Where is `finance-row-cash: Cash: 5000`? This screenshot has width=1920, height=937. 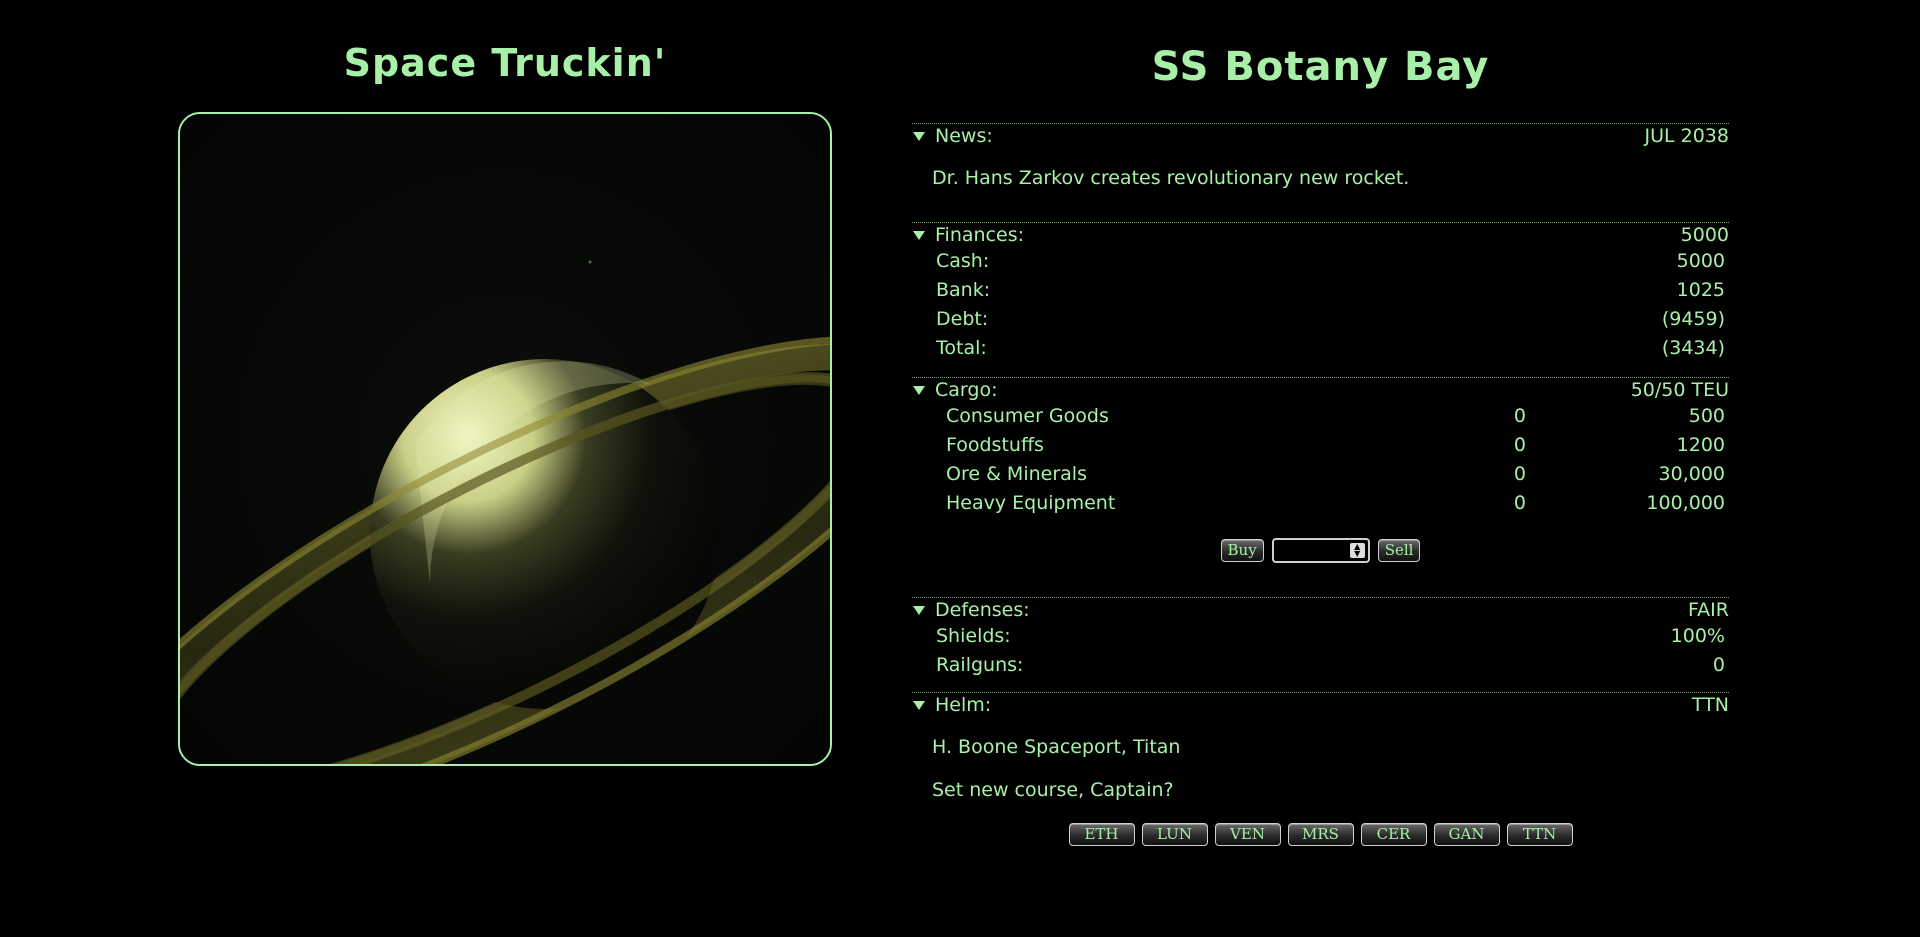 finance-row-cash: Cash: 5000 is located at coordinates (1320, 261).